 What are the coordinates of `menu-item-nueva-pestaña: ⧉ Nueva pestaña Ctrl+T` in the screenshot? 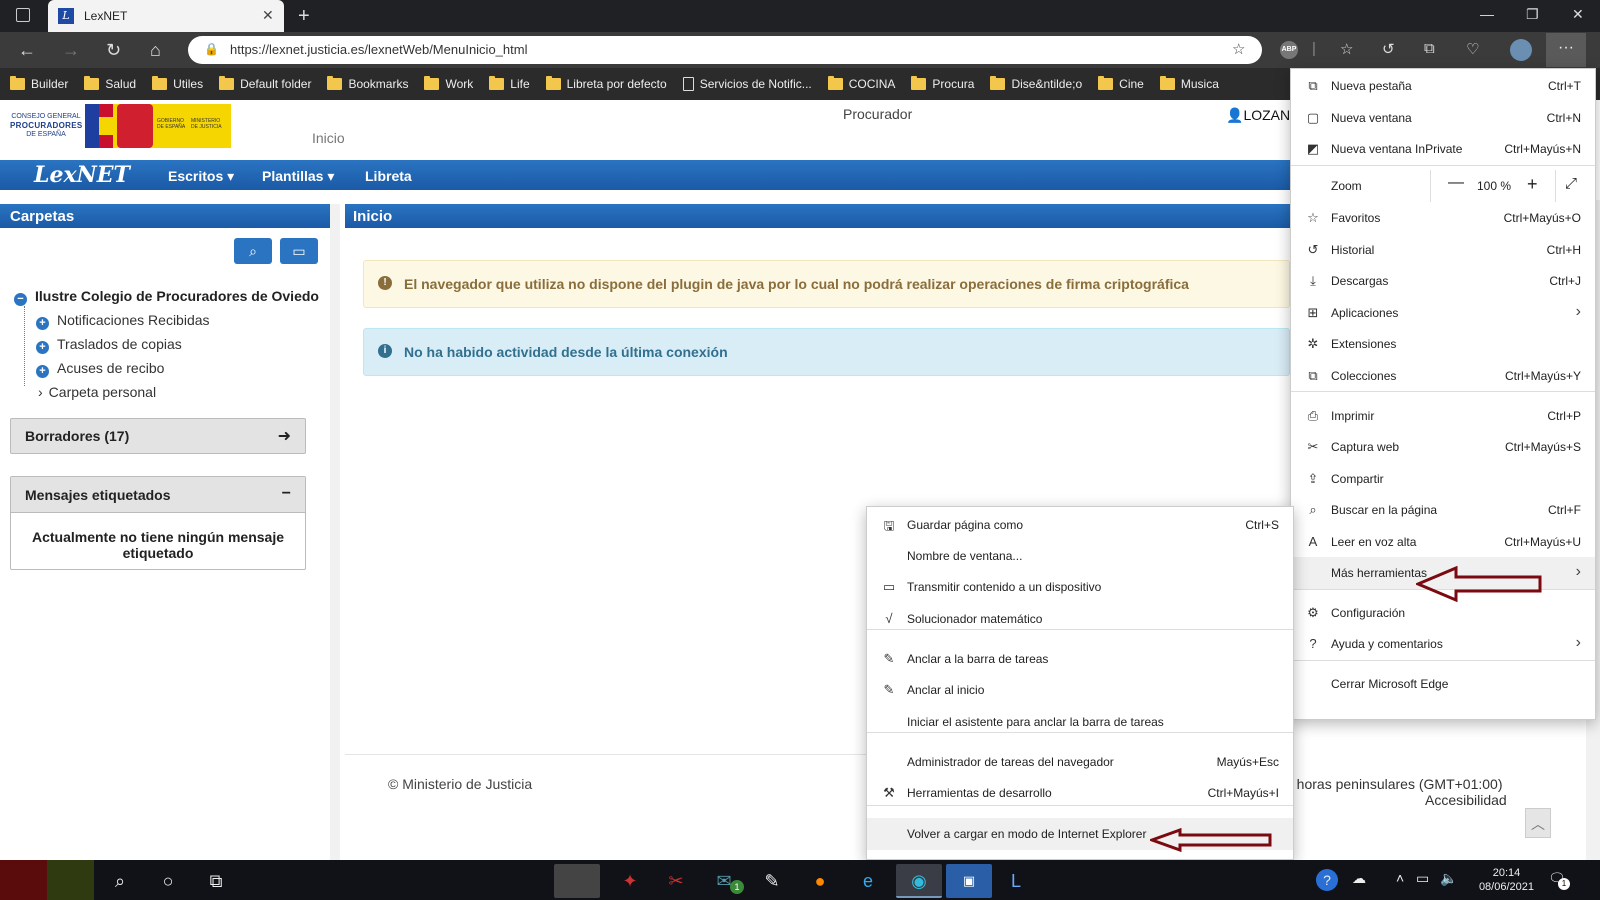 It's located at (1443, 86).